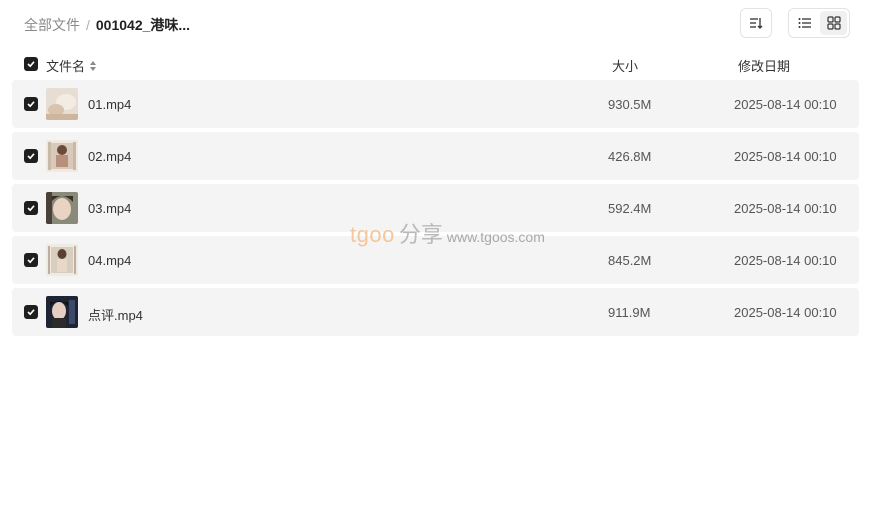 The image size is (874, 514). What do you see at coordinates (630, 104) in the screenshot?
I see `file-size: 930.5M` at bounding box center [630, 104].